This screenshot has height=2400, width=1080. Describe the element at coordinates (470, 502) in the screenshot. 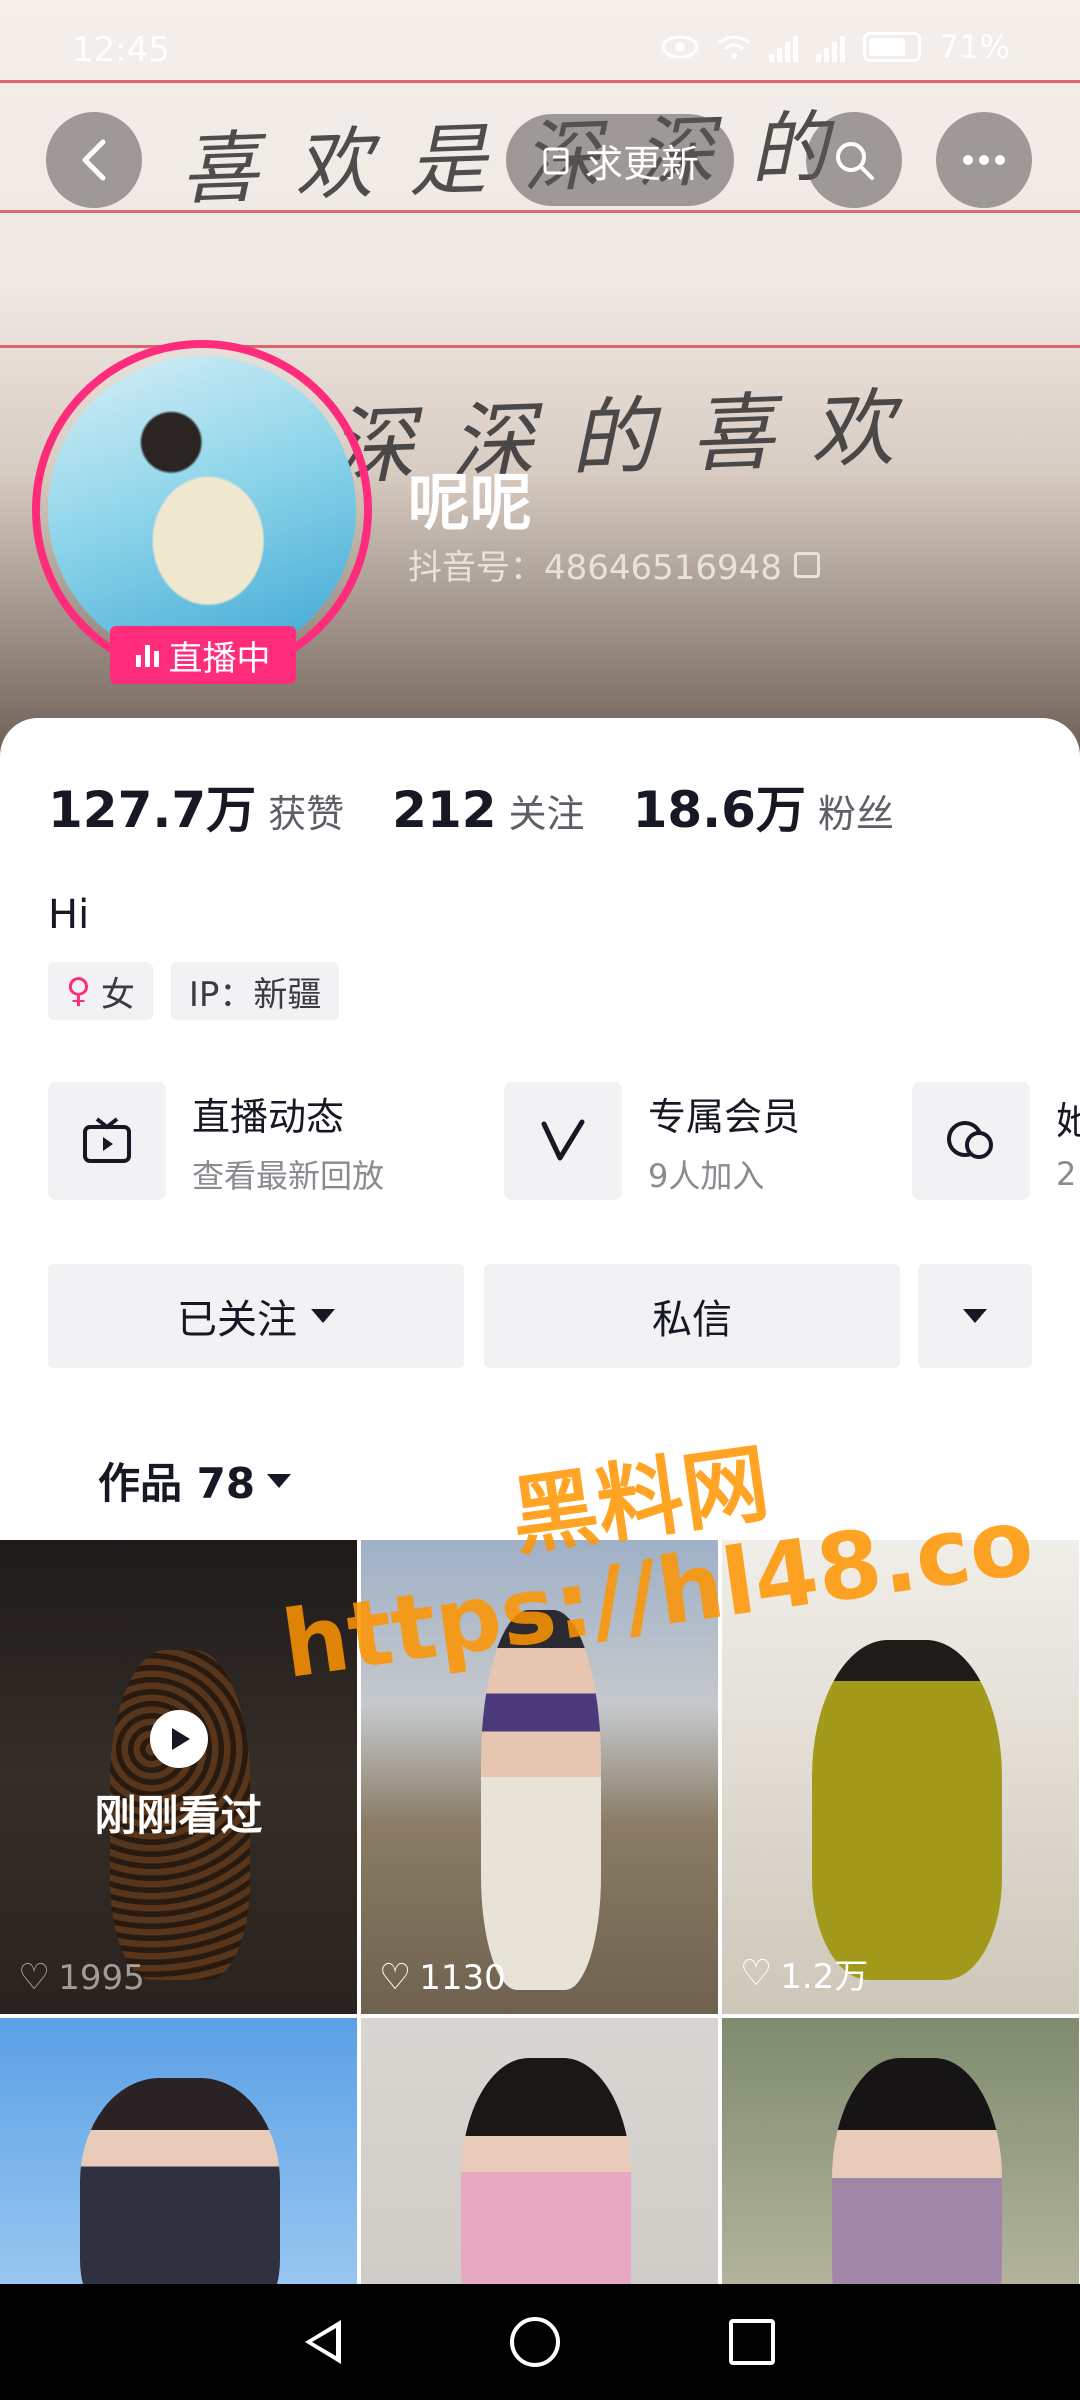

I see `nickname: 呢呢` at that location.